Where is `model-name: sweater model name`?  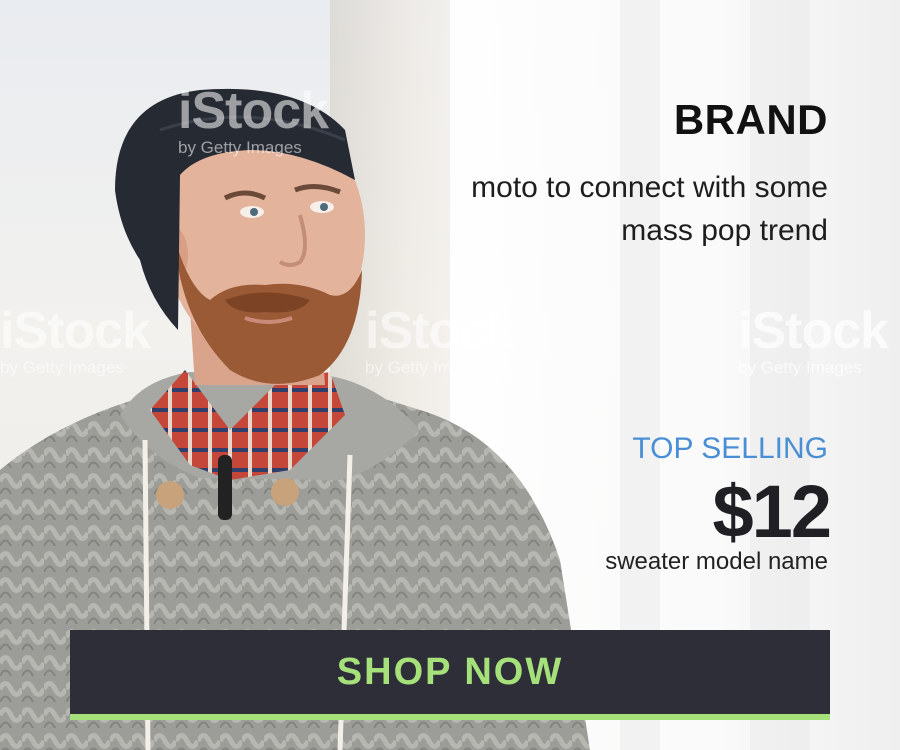
model-name: sweater model name is located at coordinates (716, 561).